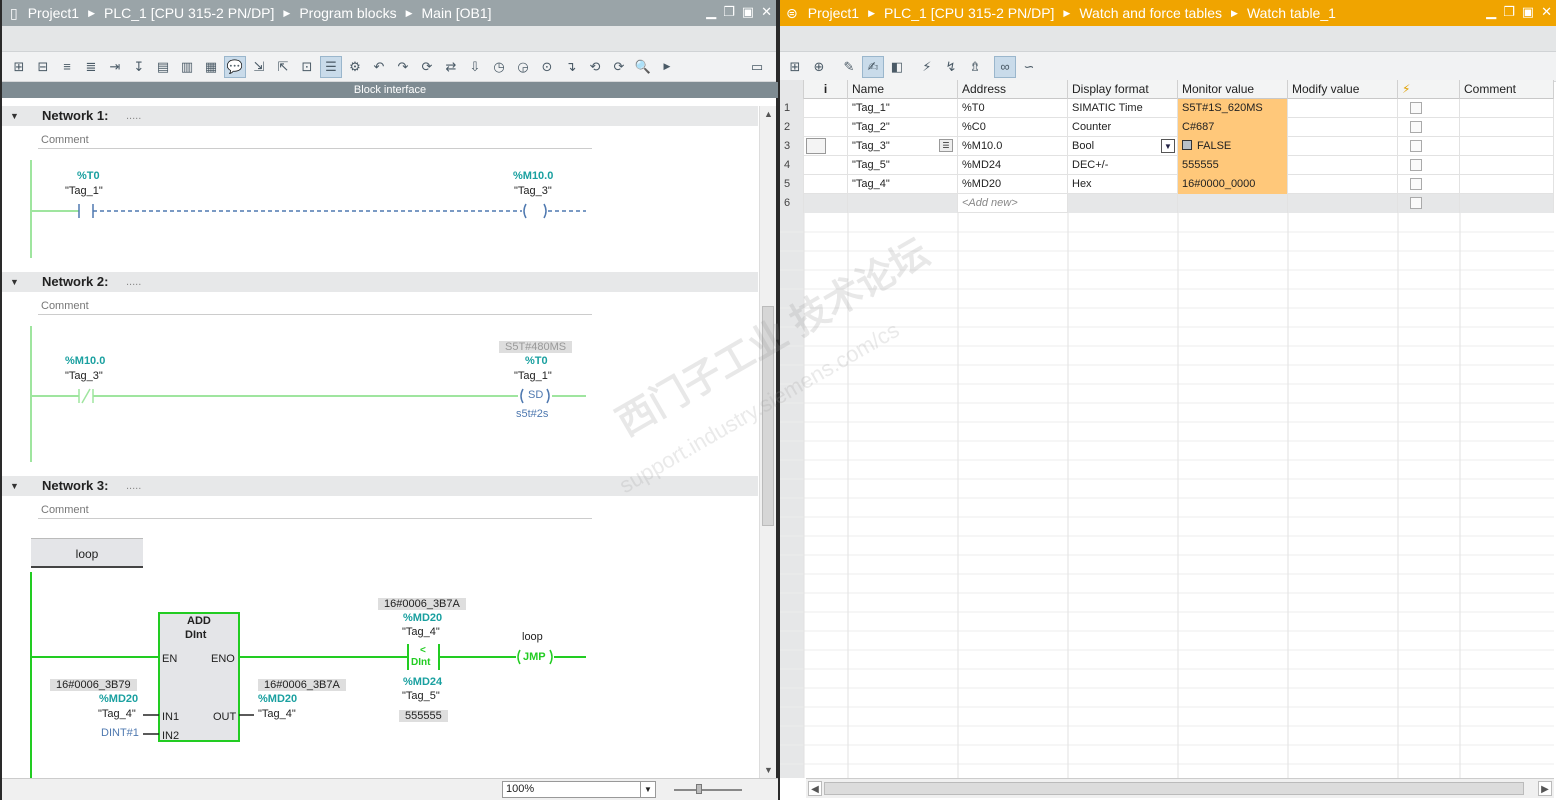 The width and height of the screenshot is (1556, 800). I want to click on trigger-icon: ◧, so click(897, 67).